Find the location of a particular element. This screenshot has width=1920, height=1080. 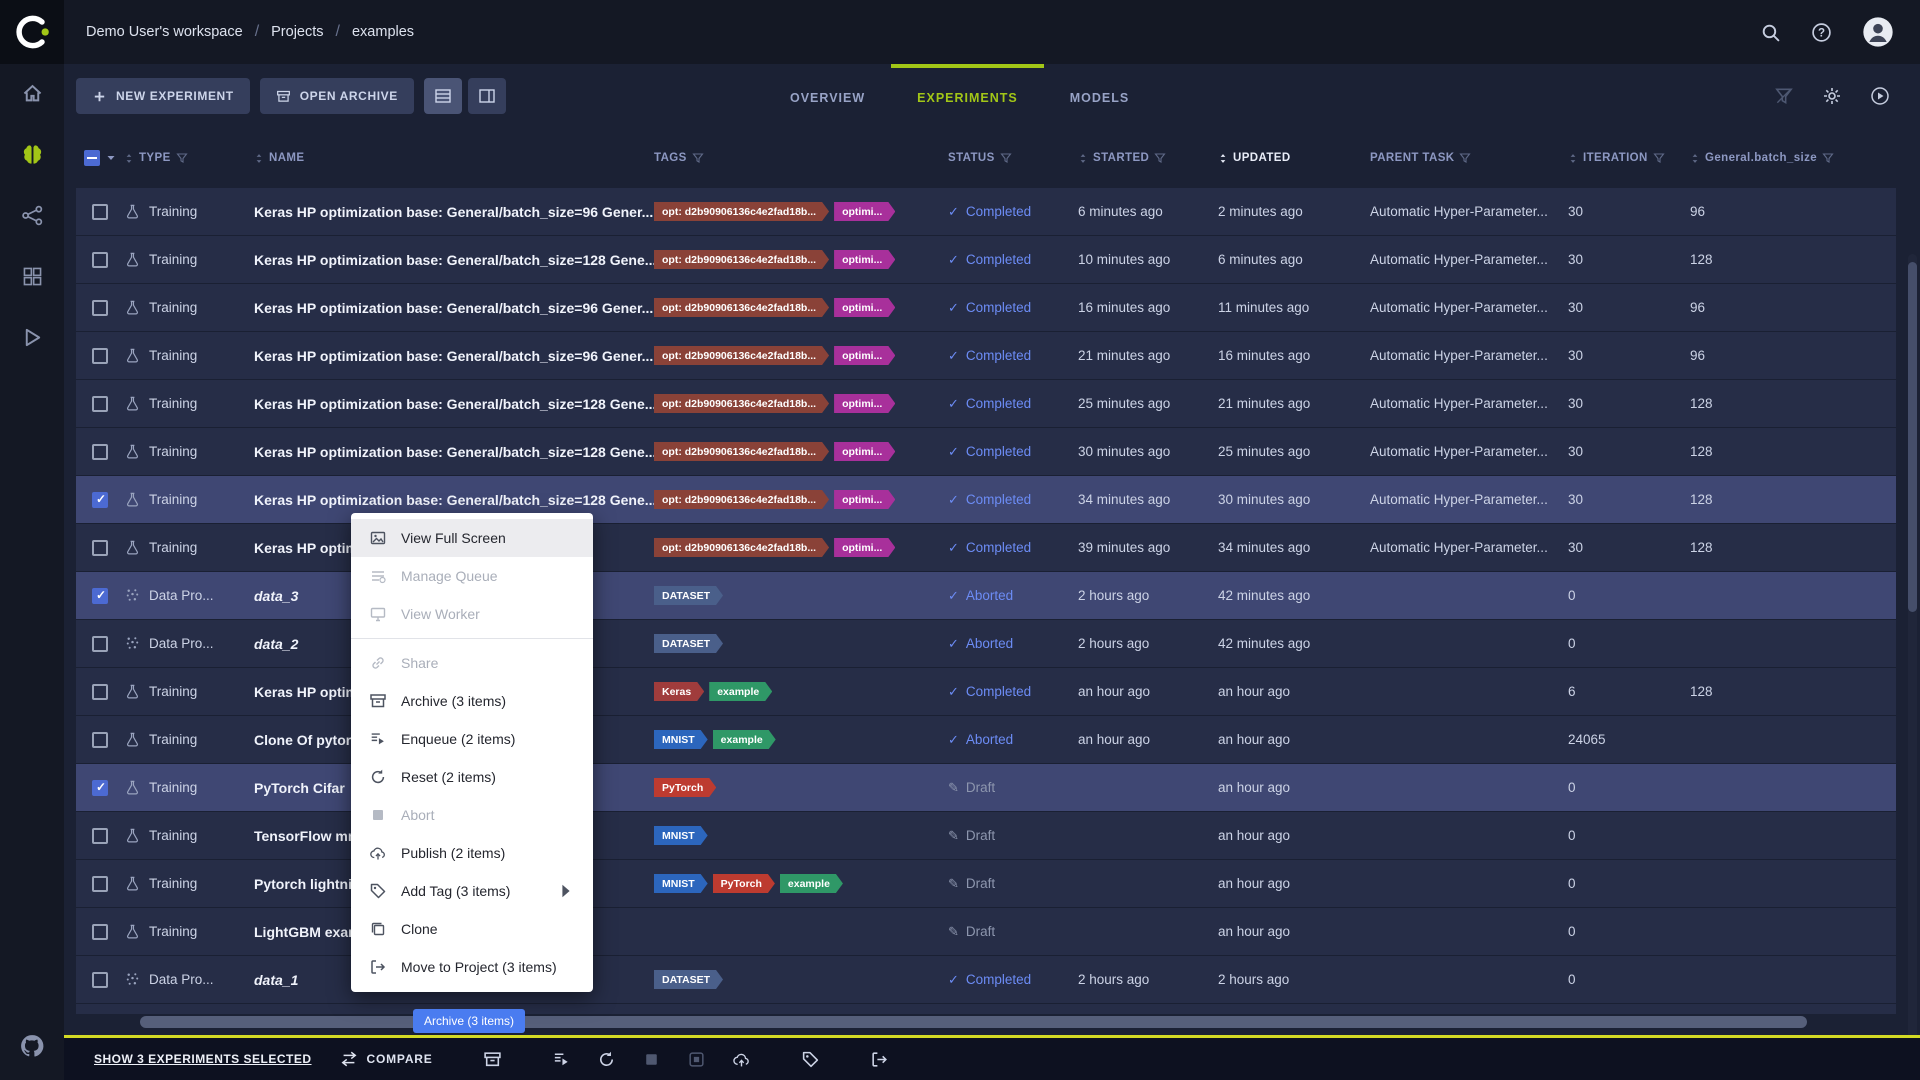

open-archive-button: OPEN ARCHIVE is located at coordinates (336, 96).